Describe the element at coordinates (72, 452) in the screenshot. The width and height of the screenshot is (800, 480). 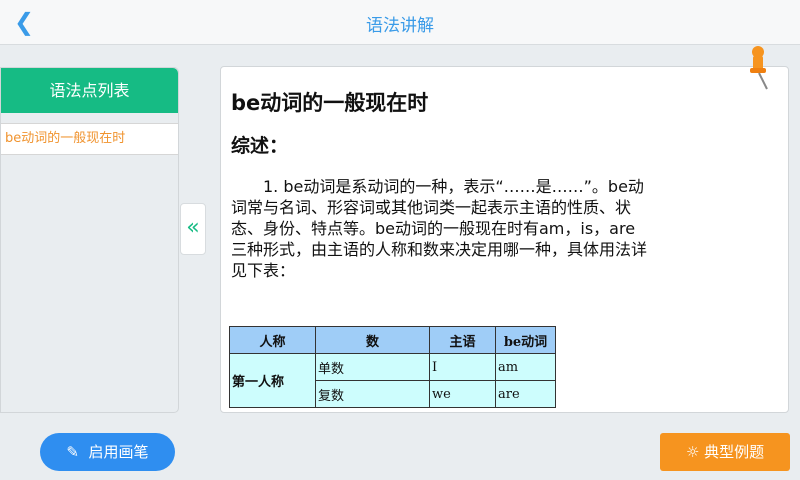
I see `brush-icon: ✎` at that location.